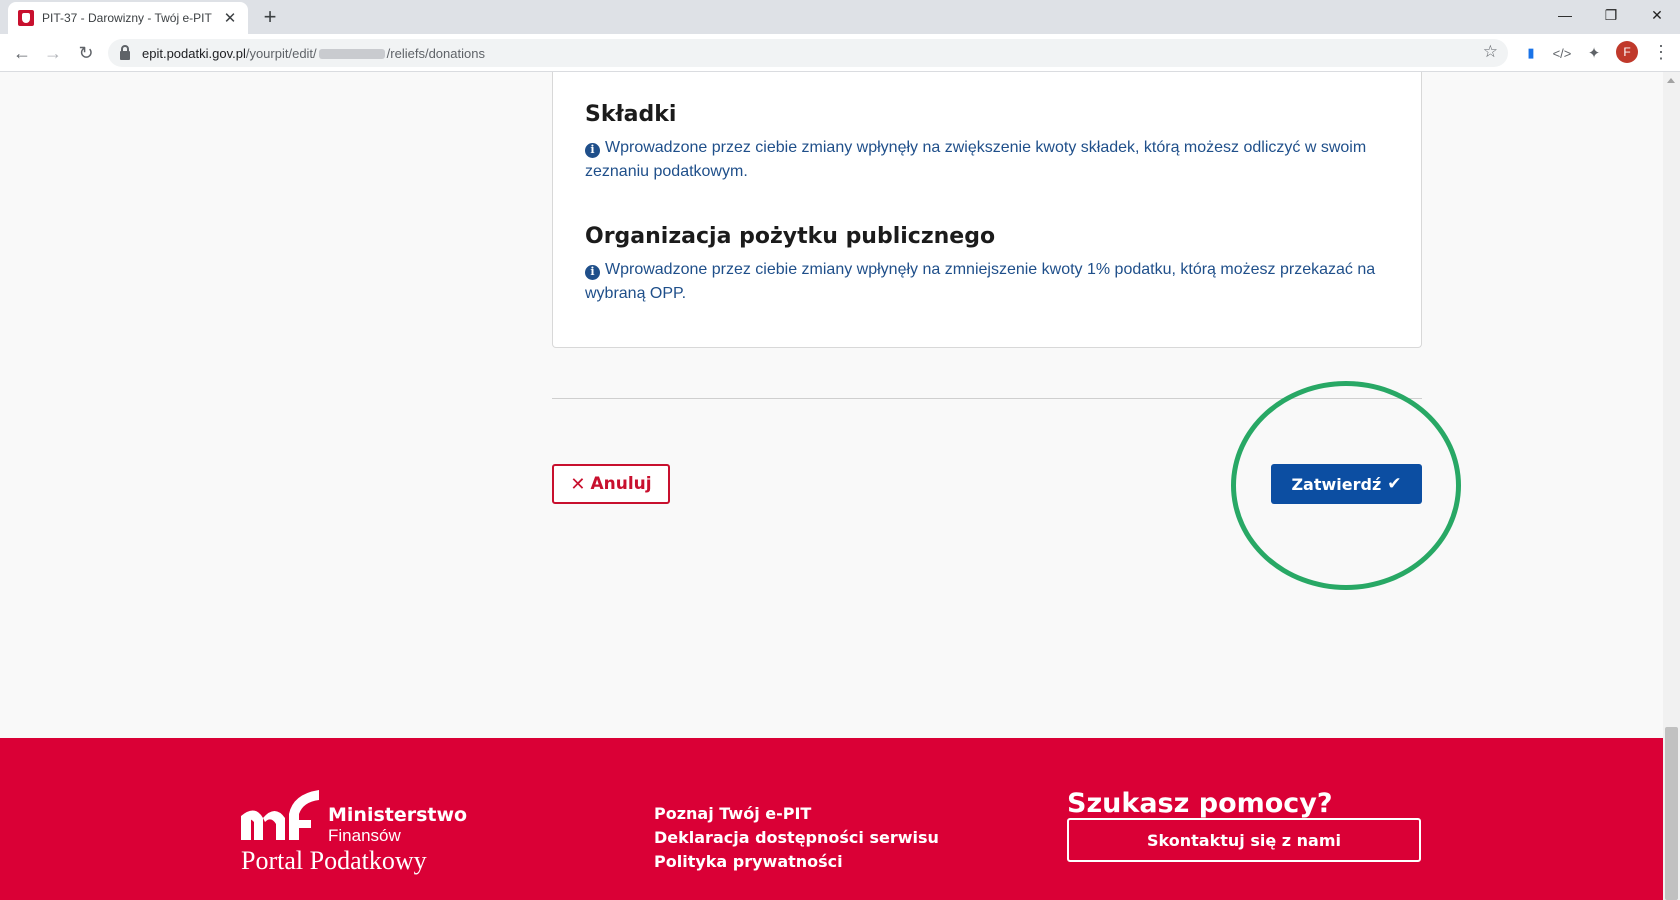  I want to click on ministry-logo-icon, so click(280, 815).